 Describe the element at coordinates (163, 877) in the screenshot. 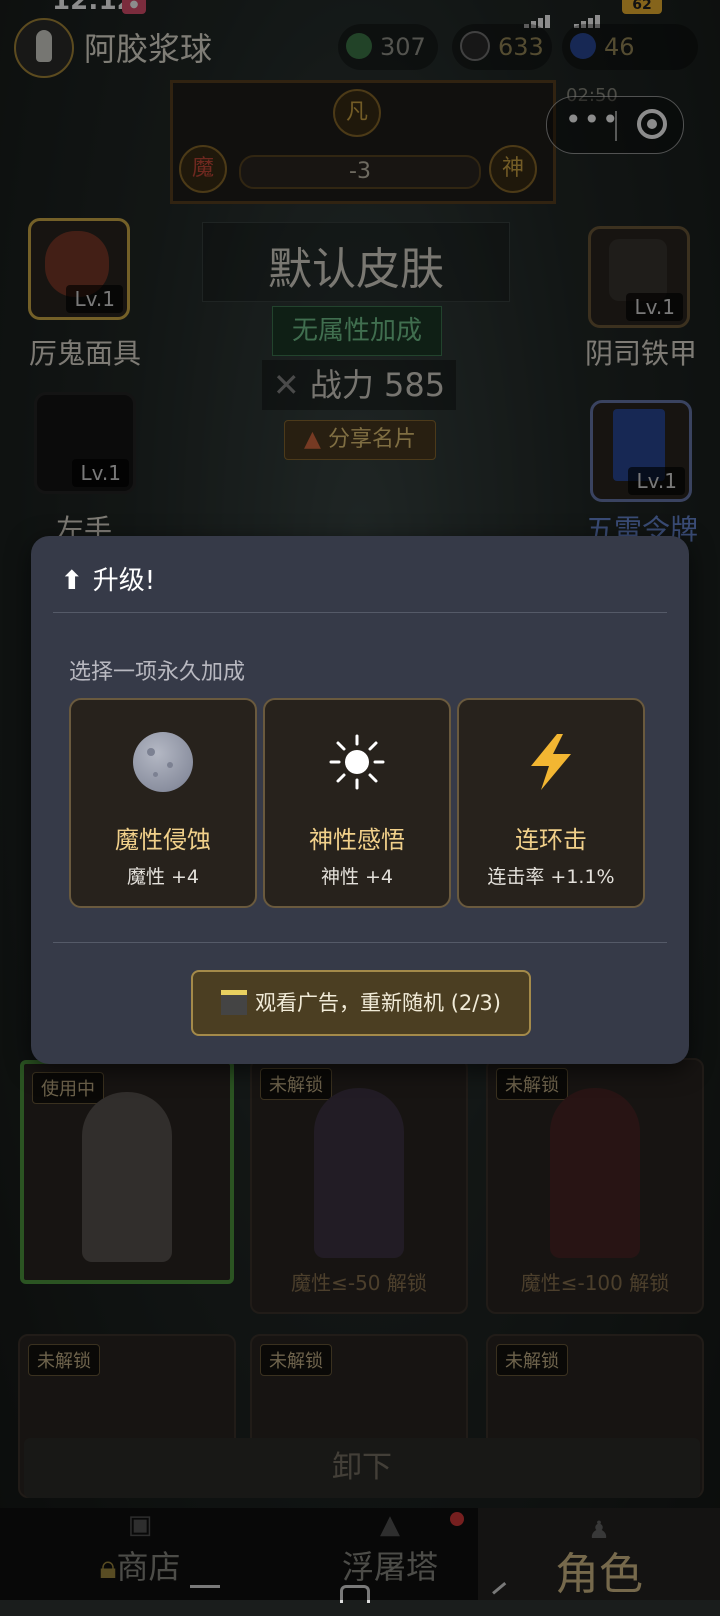

I see `option-value: 魔性 +4` at that location.